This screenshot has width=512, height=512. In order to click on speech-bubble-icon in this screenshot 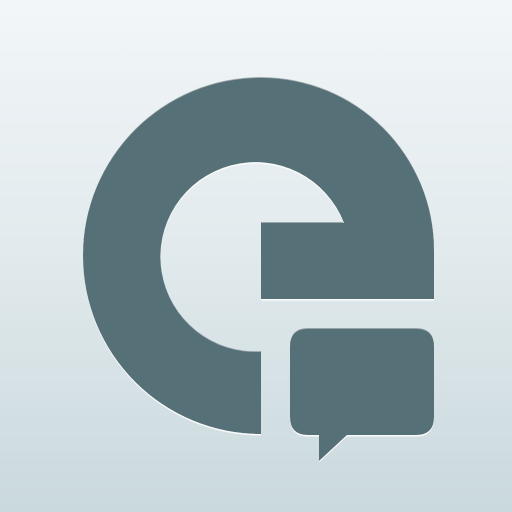, I will do `click(362, 395)`.